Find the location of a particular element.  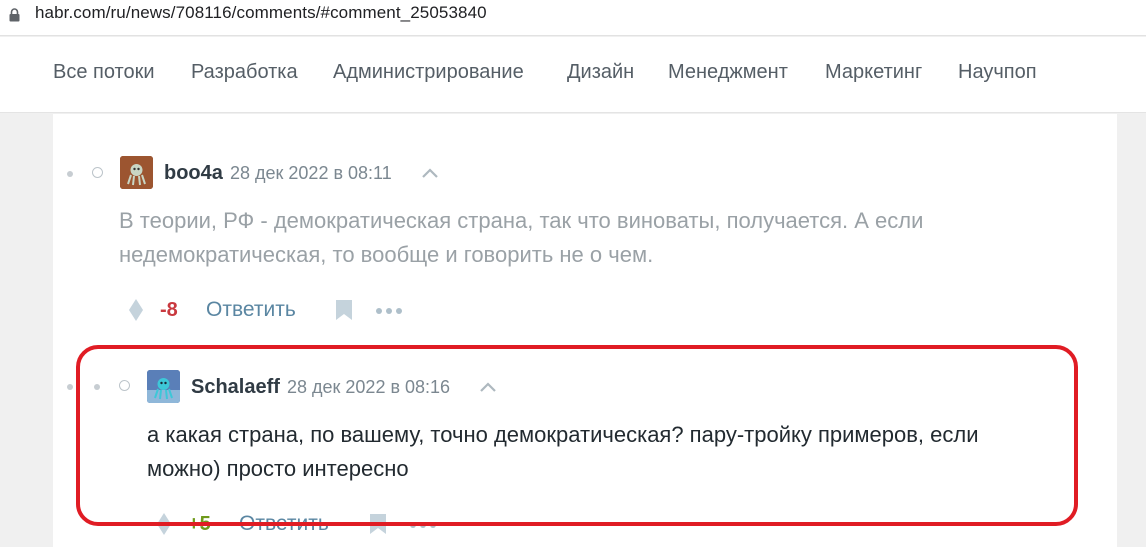

lock-icon is located at coordinates (14, 15).